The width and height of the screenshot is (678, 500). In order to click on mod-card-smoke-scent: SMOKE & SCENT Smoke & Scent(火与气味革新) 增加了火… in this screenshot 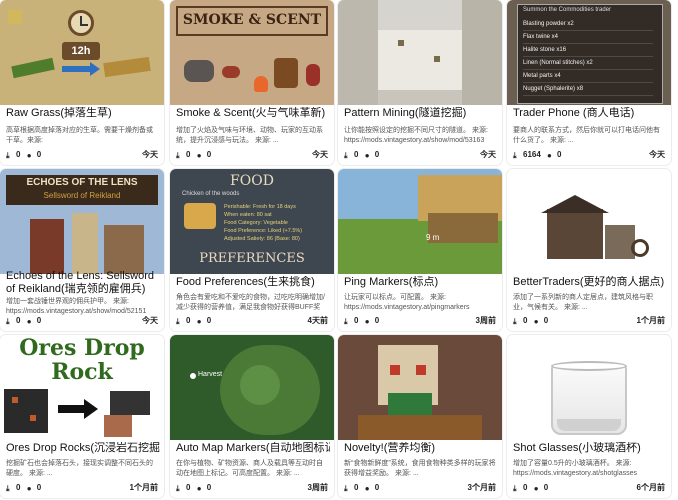, I will do `click(252, 82)`.